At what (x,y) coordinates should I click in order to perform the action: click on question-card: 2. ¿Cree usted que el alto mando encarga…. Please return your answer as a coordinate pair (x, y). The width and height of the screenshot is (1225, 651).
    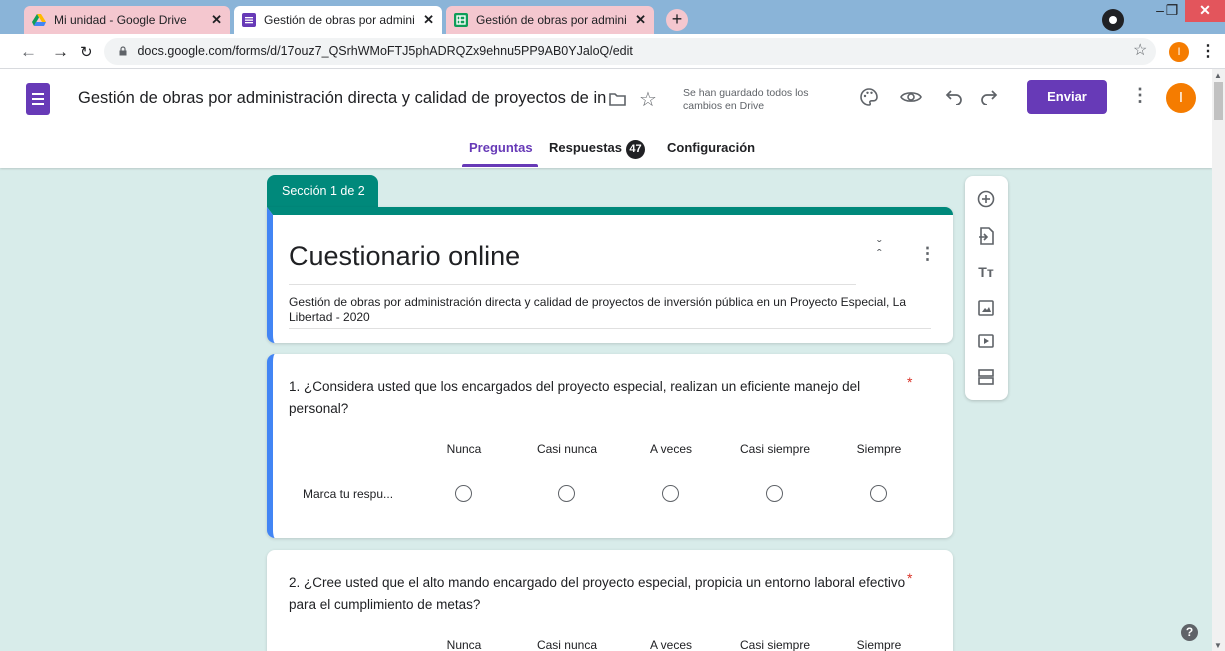
    Looking at the image, I should click on (610, 600).